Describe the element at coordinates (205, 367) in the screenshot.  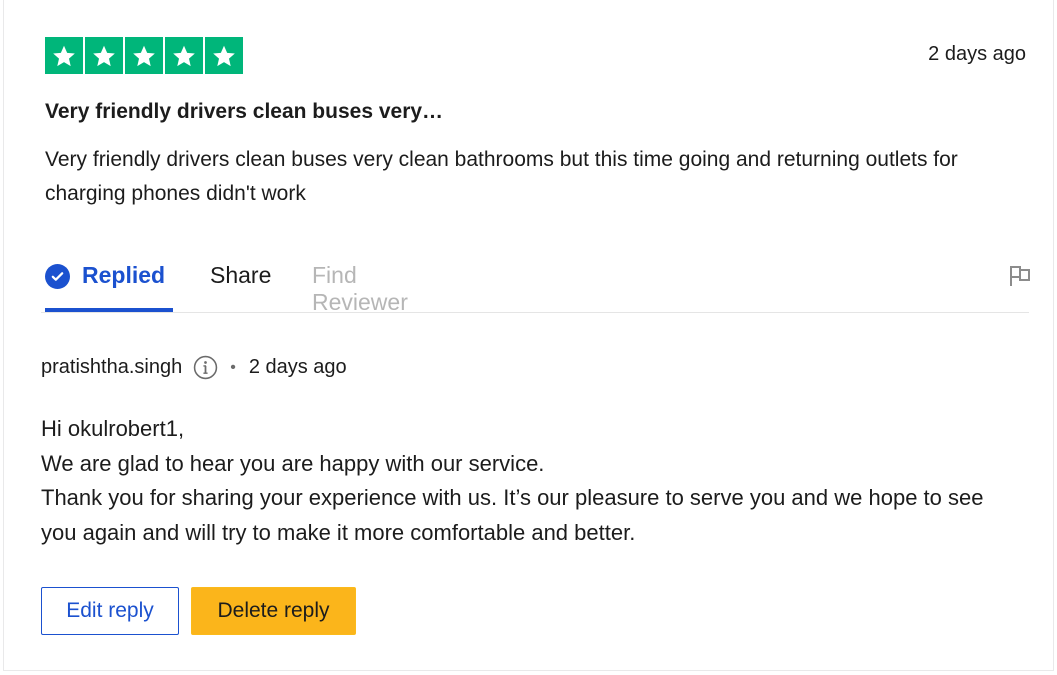
I see `info-icon` at that location.